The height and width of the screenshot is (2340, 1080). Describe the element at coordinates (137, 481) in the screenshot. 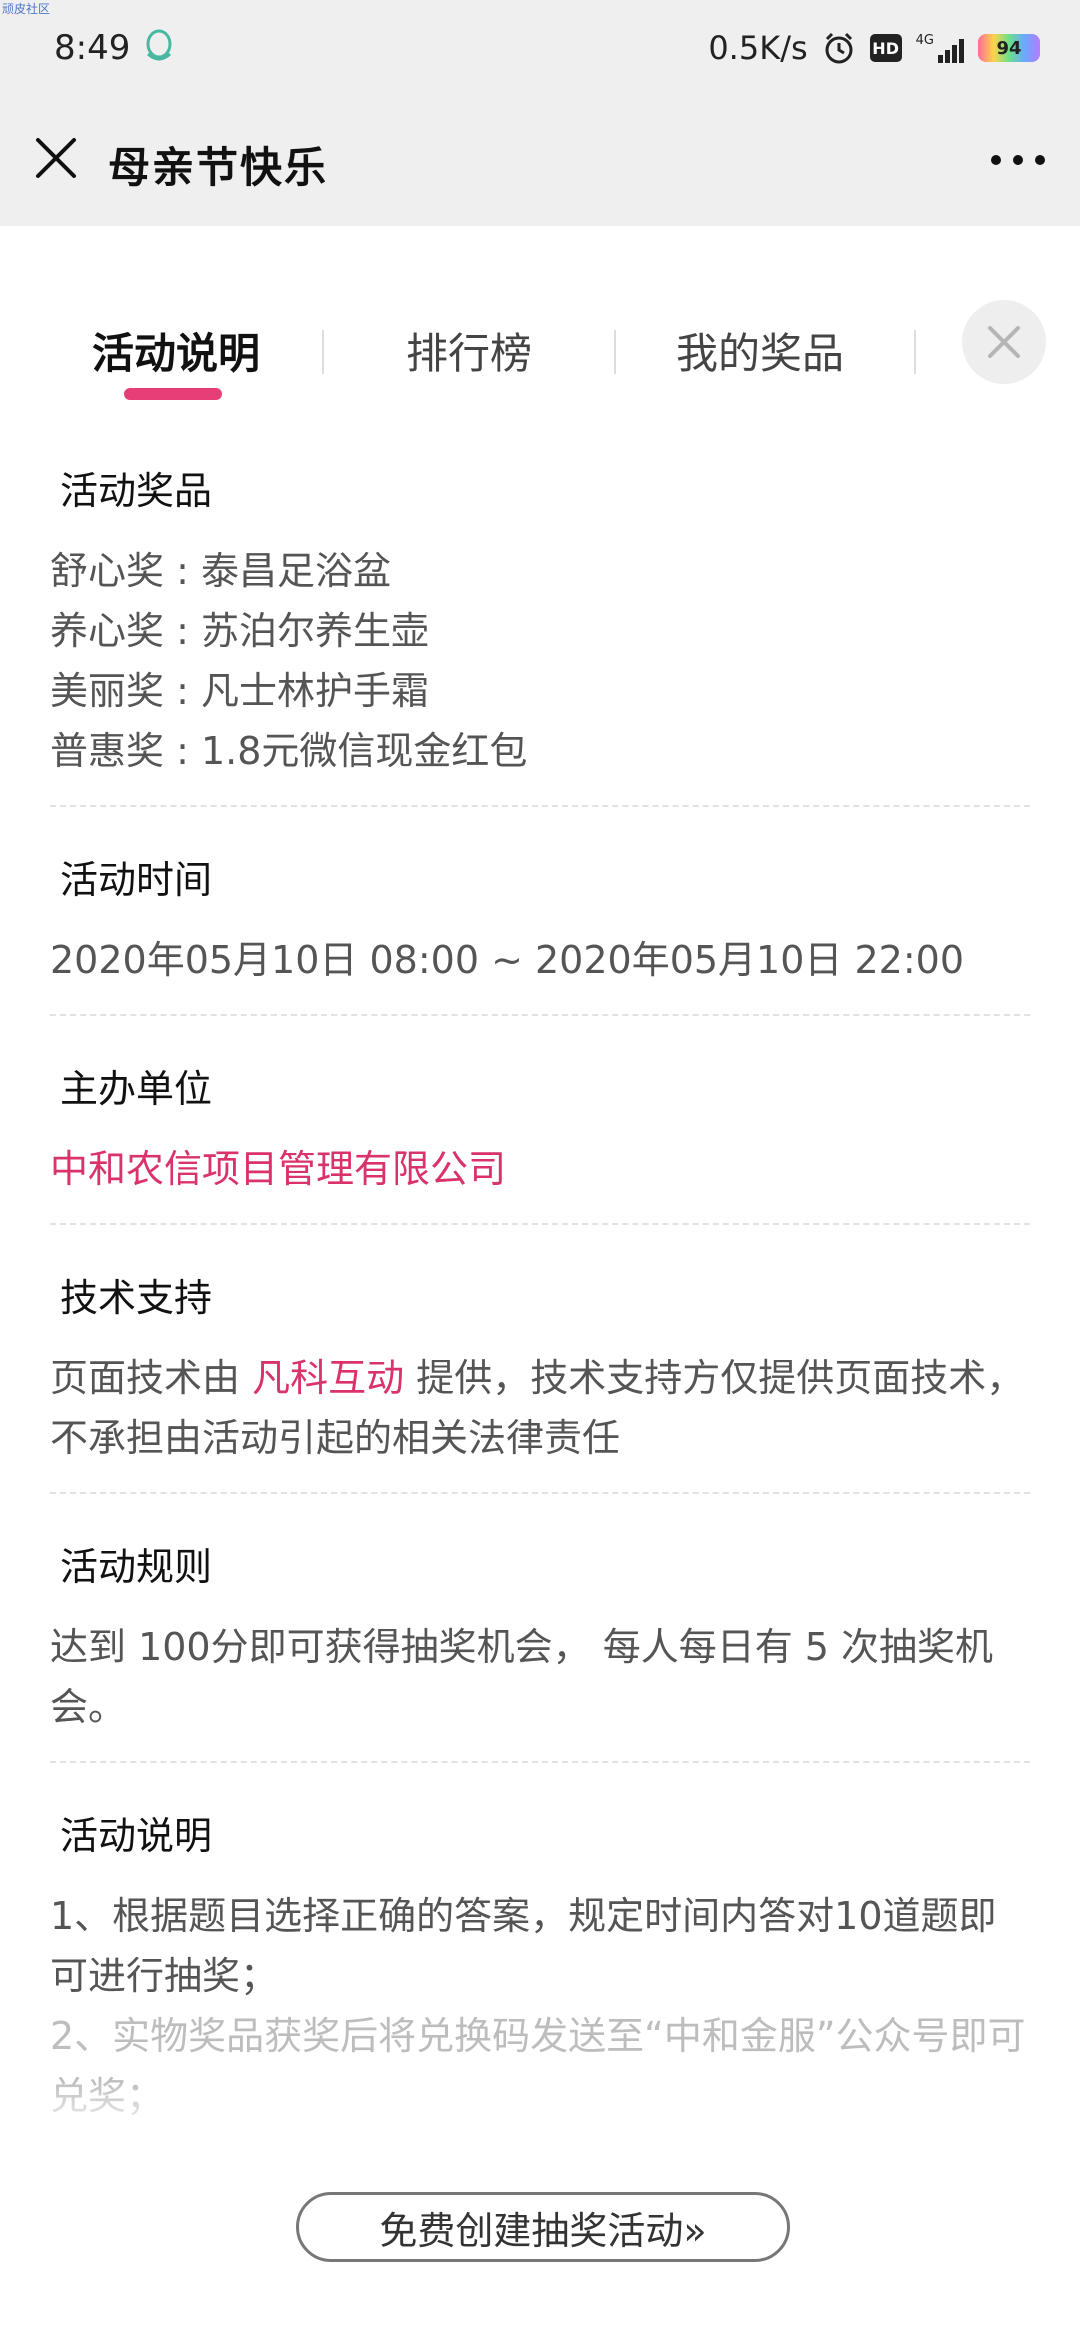

I see `section-title: 活动奖品` at that location.